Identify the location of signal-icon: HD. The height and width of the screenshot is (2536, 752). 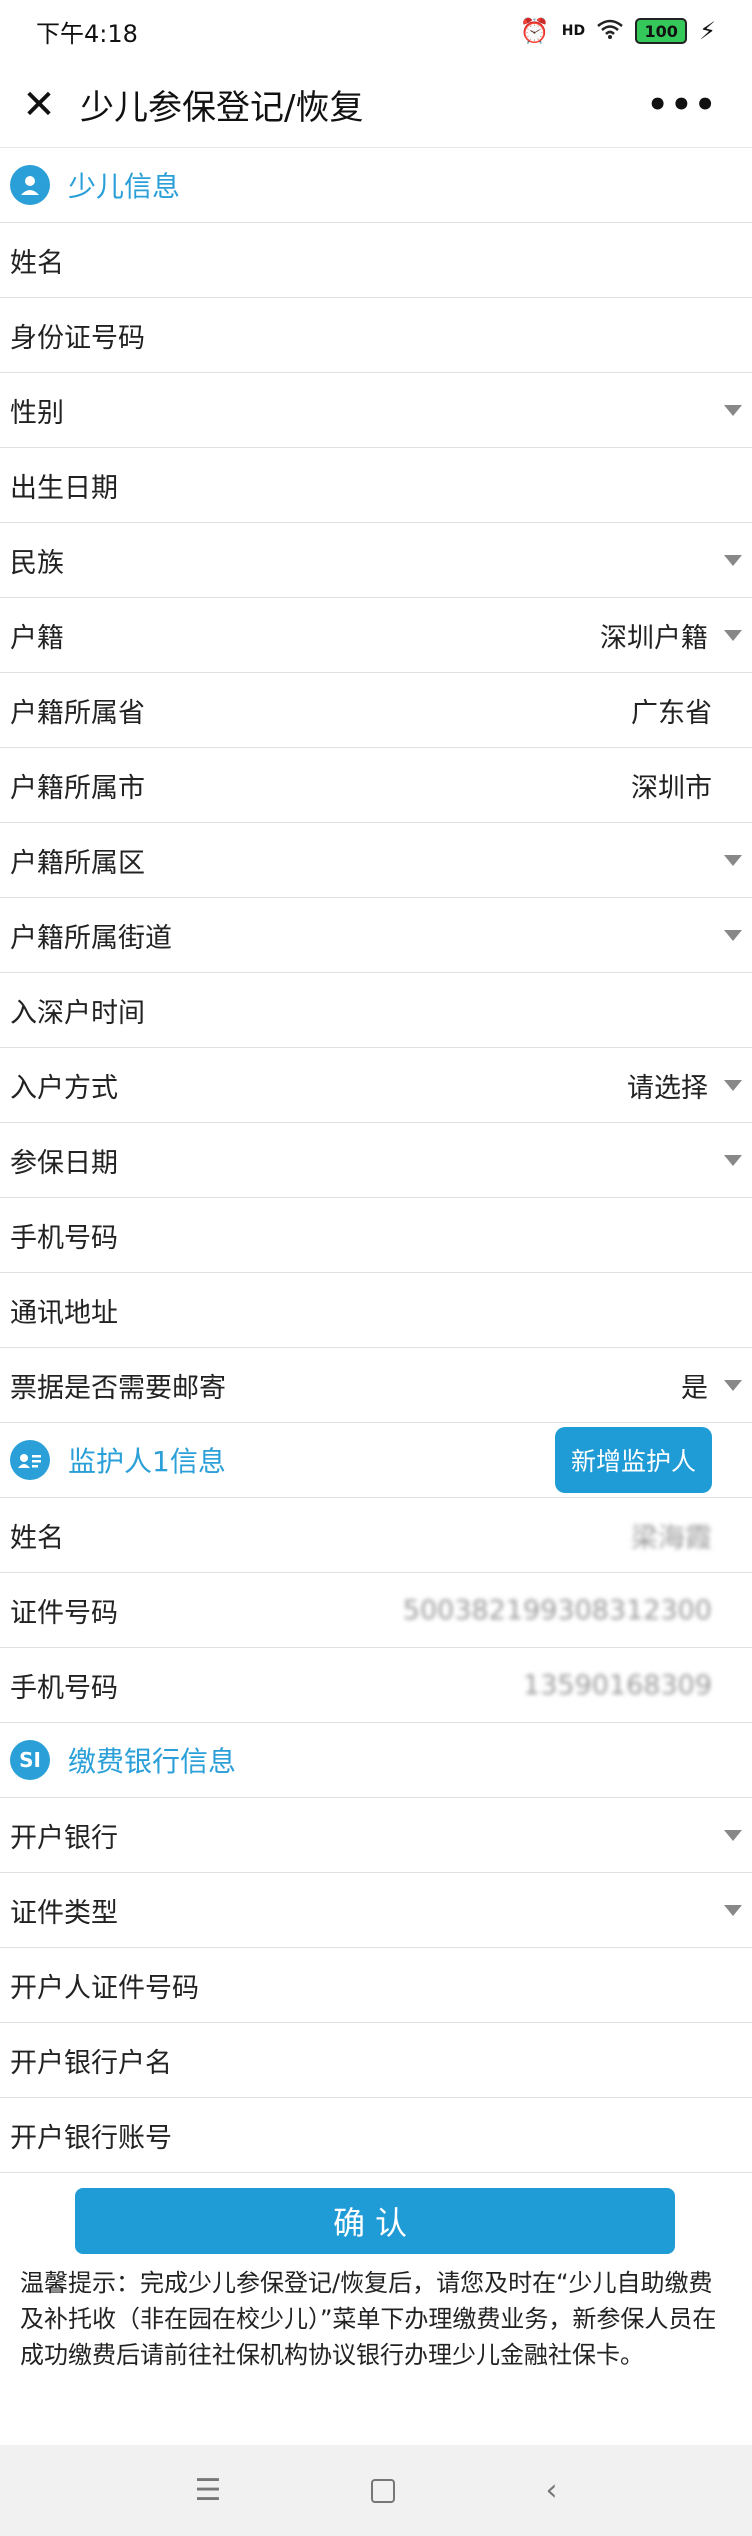
(573, 31).